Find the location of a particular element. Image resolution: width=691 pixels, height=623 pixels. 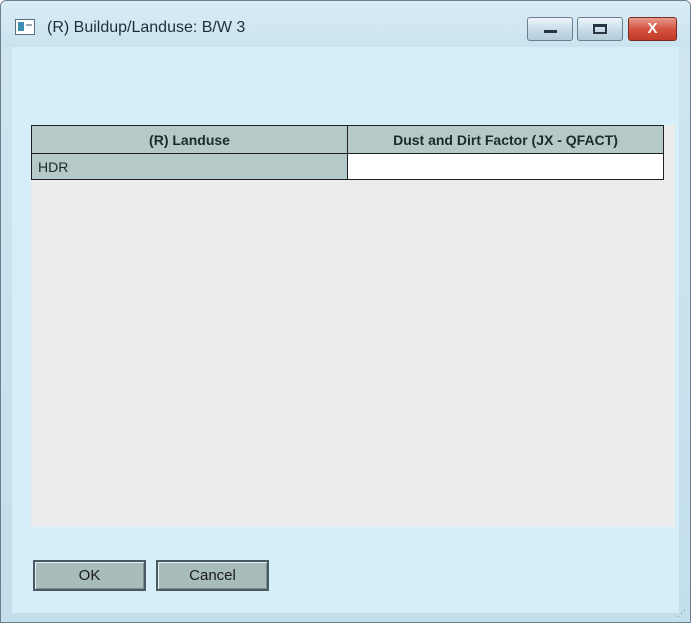

close-button: X is located at coordinates (652, 29).